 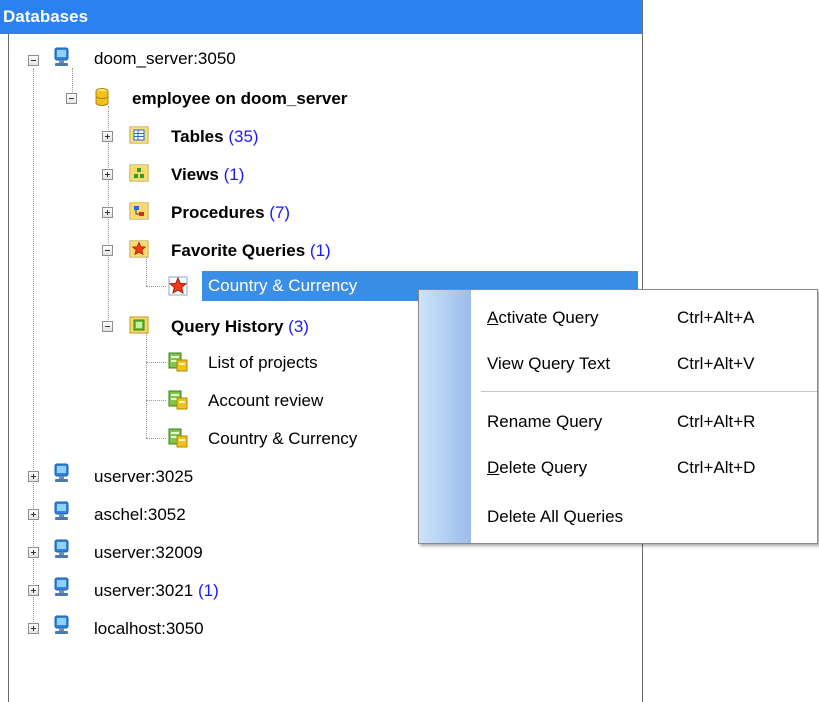 I want to click on node-count: (35), so click(x=243, y=136).